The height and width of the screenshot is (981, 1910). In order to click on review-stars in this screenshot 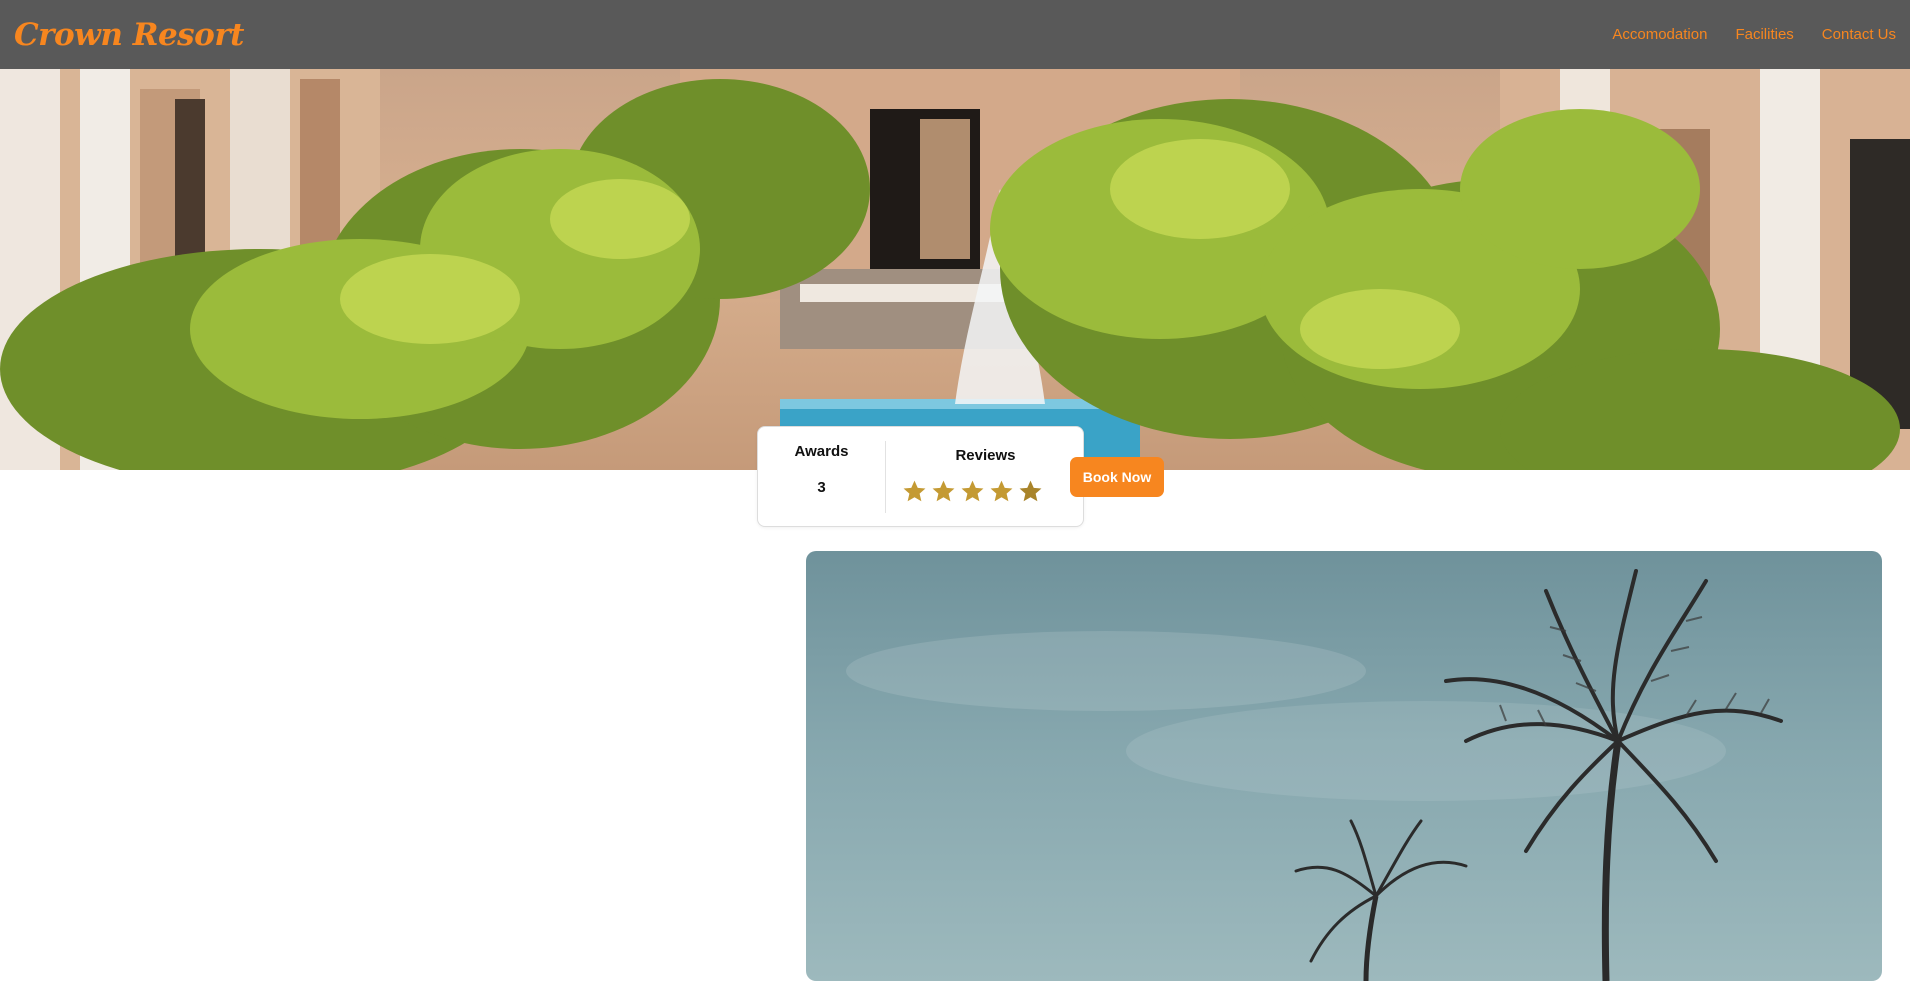, I will do `click(972, 491)`.